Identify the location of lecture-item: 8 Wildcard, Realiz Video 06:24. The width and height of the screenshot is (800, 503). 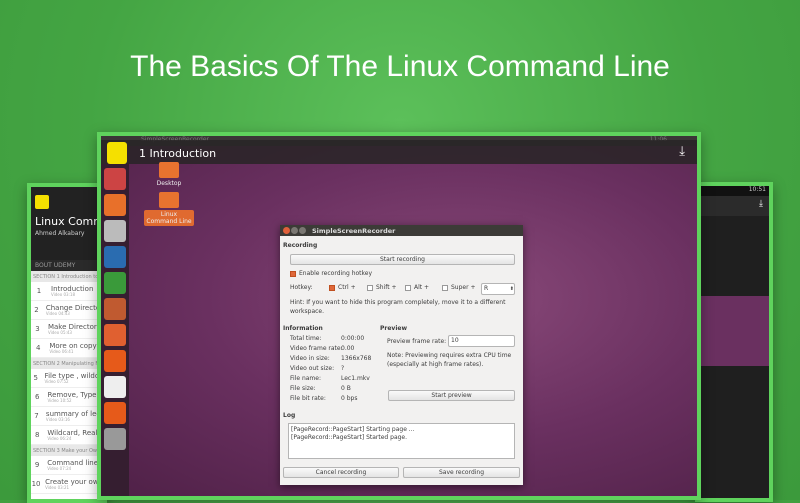
(67, 435).